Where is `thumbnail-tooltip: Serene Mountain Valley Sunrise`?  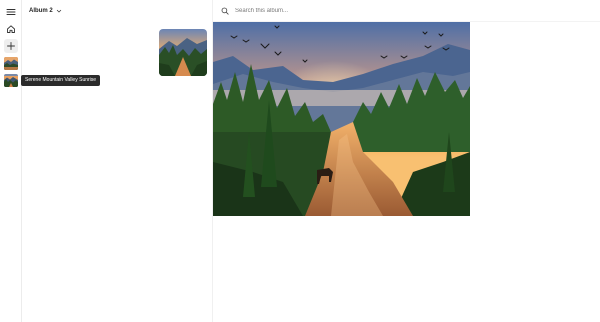 thumbnail-tooltip: Serene Mountain Valley Sunrise is located at coordinates (61, 80).